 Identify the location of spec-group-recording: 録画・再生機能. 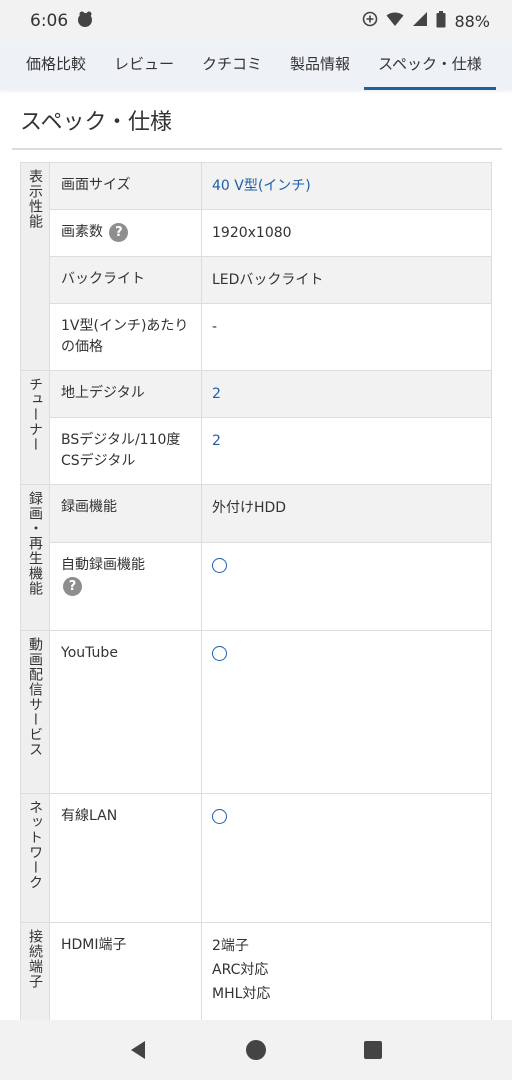
(35, 557).